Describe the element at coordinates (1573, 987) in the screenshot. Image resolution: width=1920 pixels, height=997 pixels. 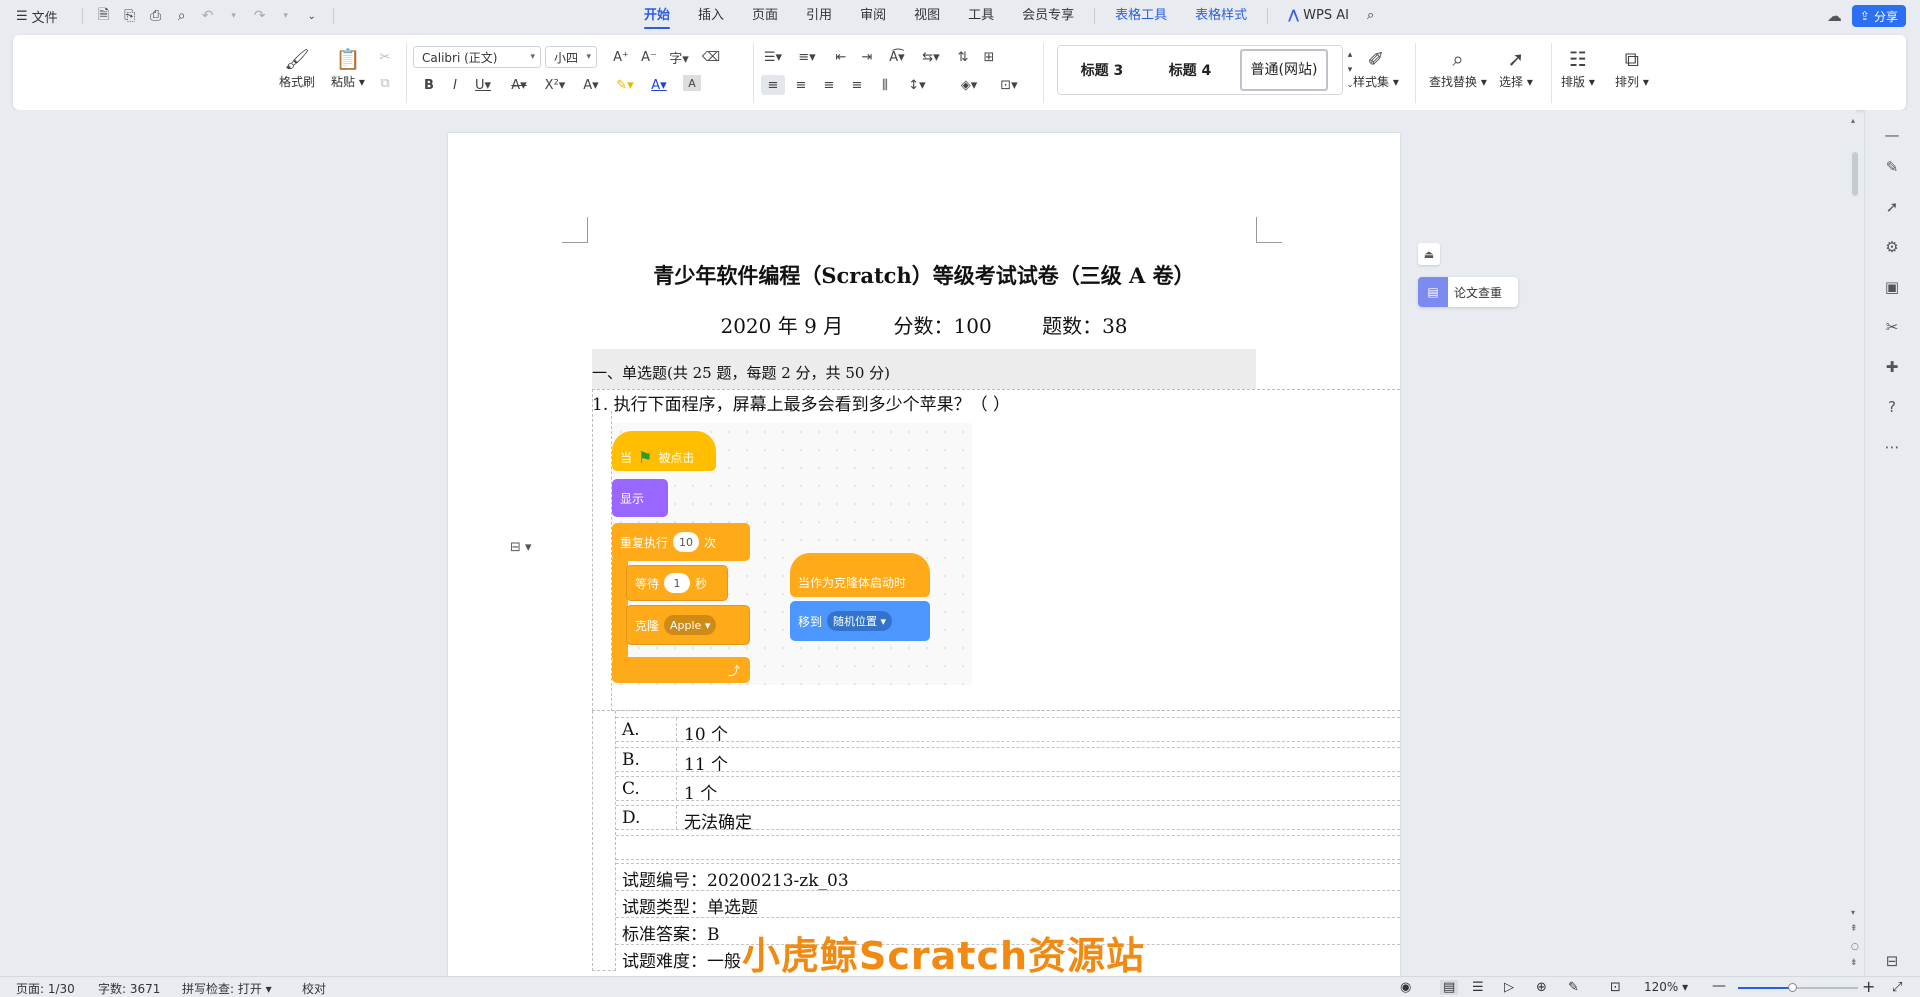
I see `write-mode-icon: ✎` at that location.